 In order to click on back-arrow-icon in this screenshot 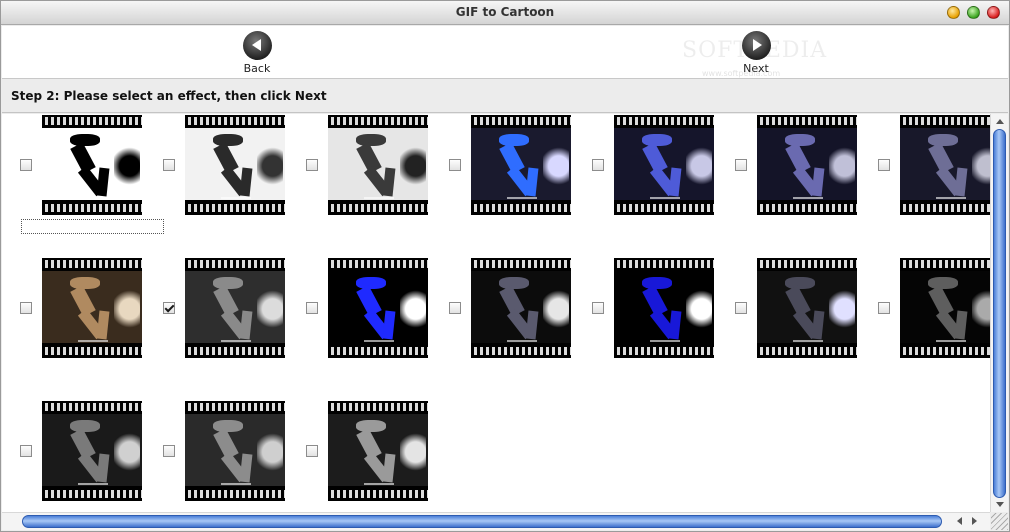, I will do `click(257, 45)`.